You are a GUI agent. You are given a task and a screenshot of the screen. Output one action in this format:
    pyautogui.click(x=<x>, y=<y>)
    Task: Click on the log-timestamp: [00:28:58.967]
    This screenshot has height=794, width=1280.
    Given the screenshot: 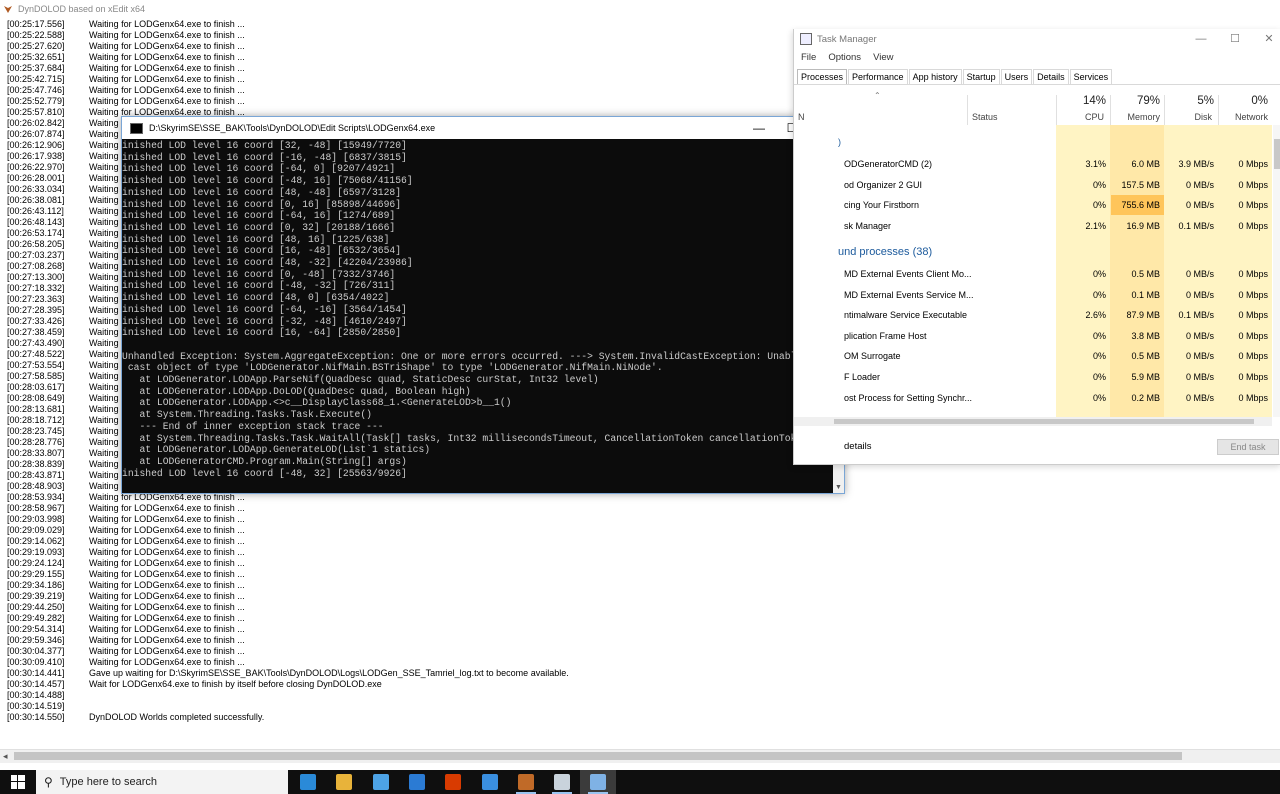 What is the action you would take?
    pyautogui.click(x=36, y=508)
    